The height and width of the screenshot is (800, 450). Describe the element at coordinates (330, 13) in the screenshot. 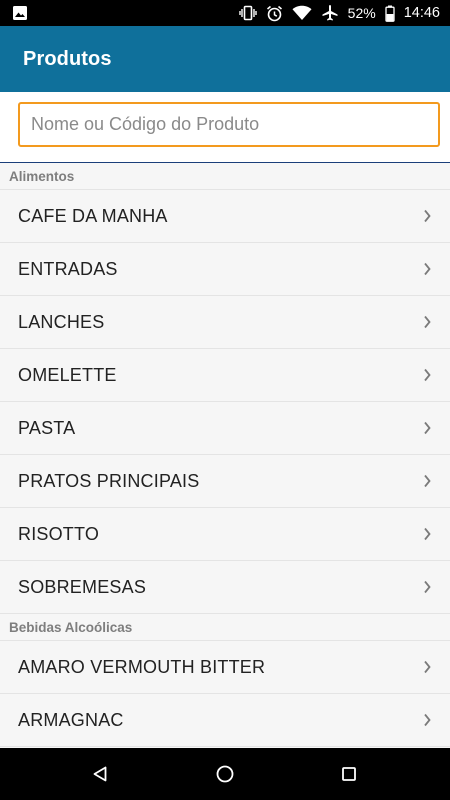

I see `airplane-icon` at that location.